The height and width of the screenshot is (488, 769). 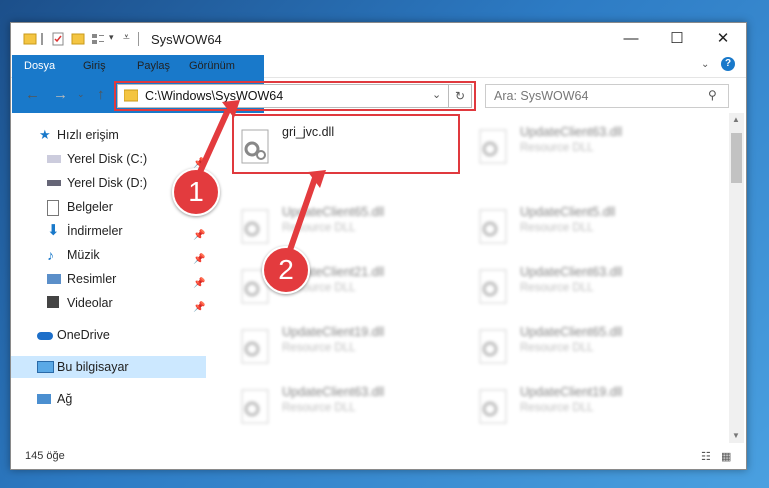 What do you see at coordinates (736, 435) in the screenshot?
I see `scroll-down-icon: ▼` at bounding box center [736, 435].